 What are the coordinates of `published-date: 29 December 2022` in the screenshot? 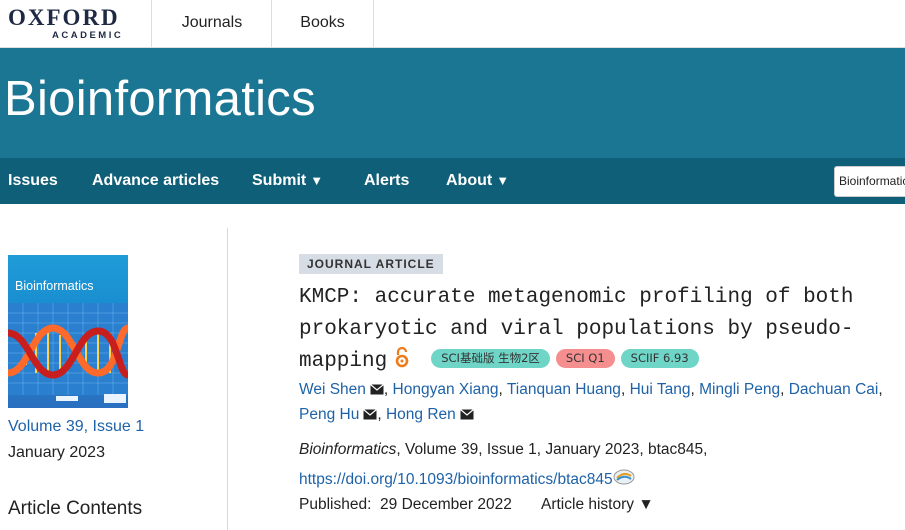 It's located at (446, 504).